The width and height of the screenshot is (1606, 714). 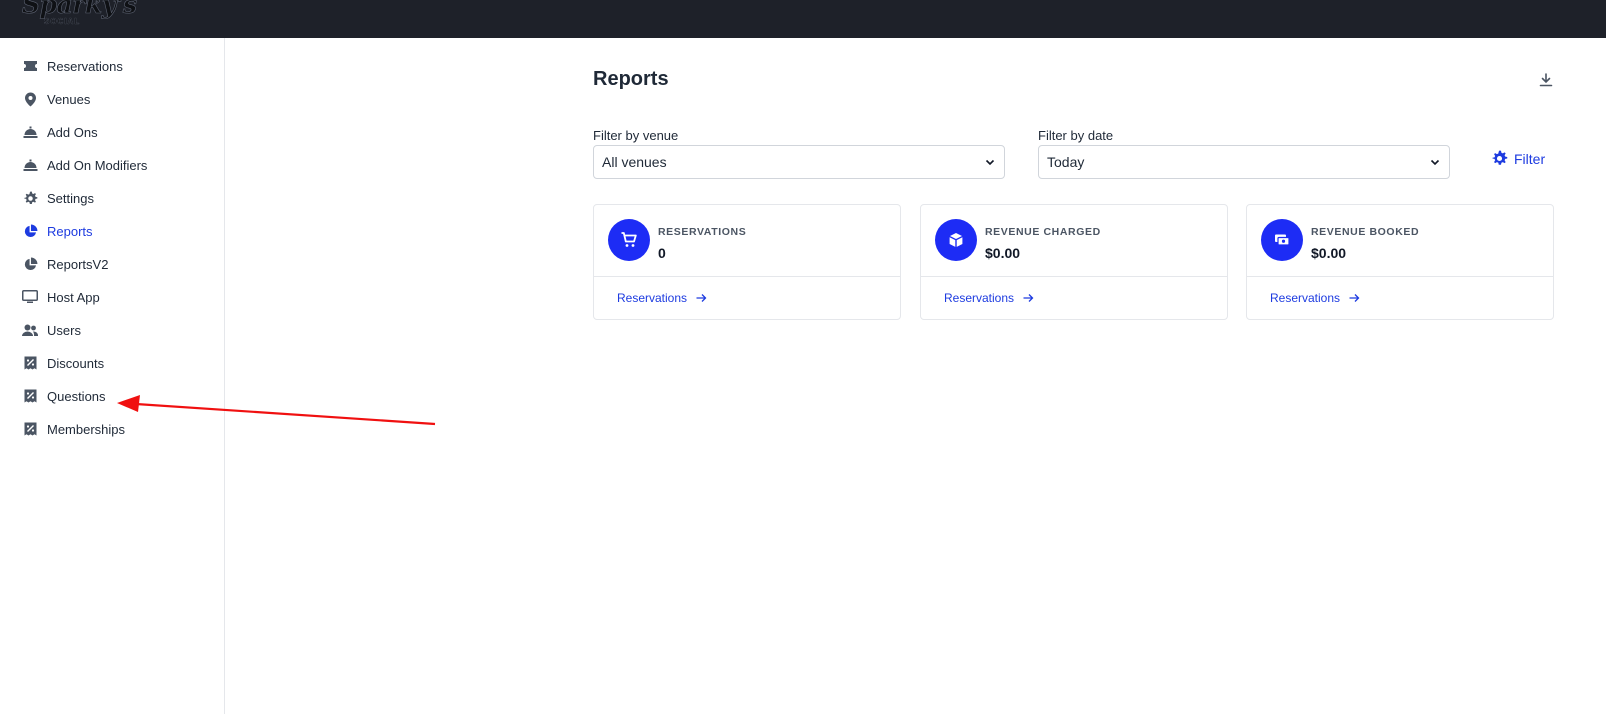 What do you see at coordinates (30, 297) in the screenshot?
I see `monitor-icon` at bounding box center [30, 297].